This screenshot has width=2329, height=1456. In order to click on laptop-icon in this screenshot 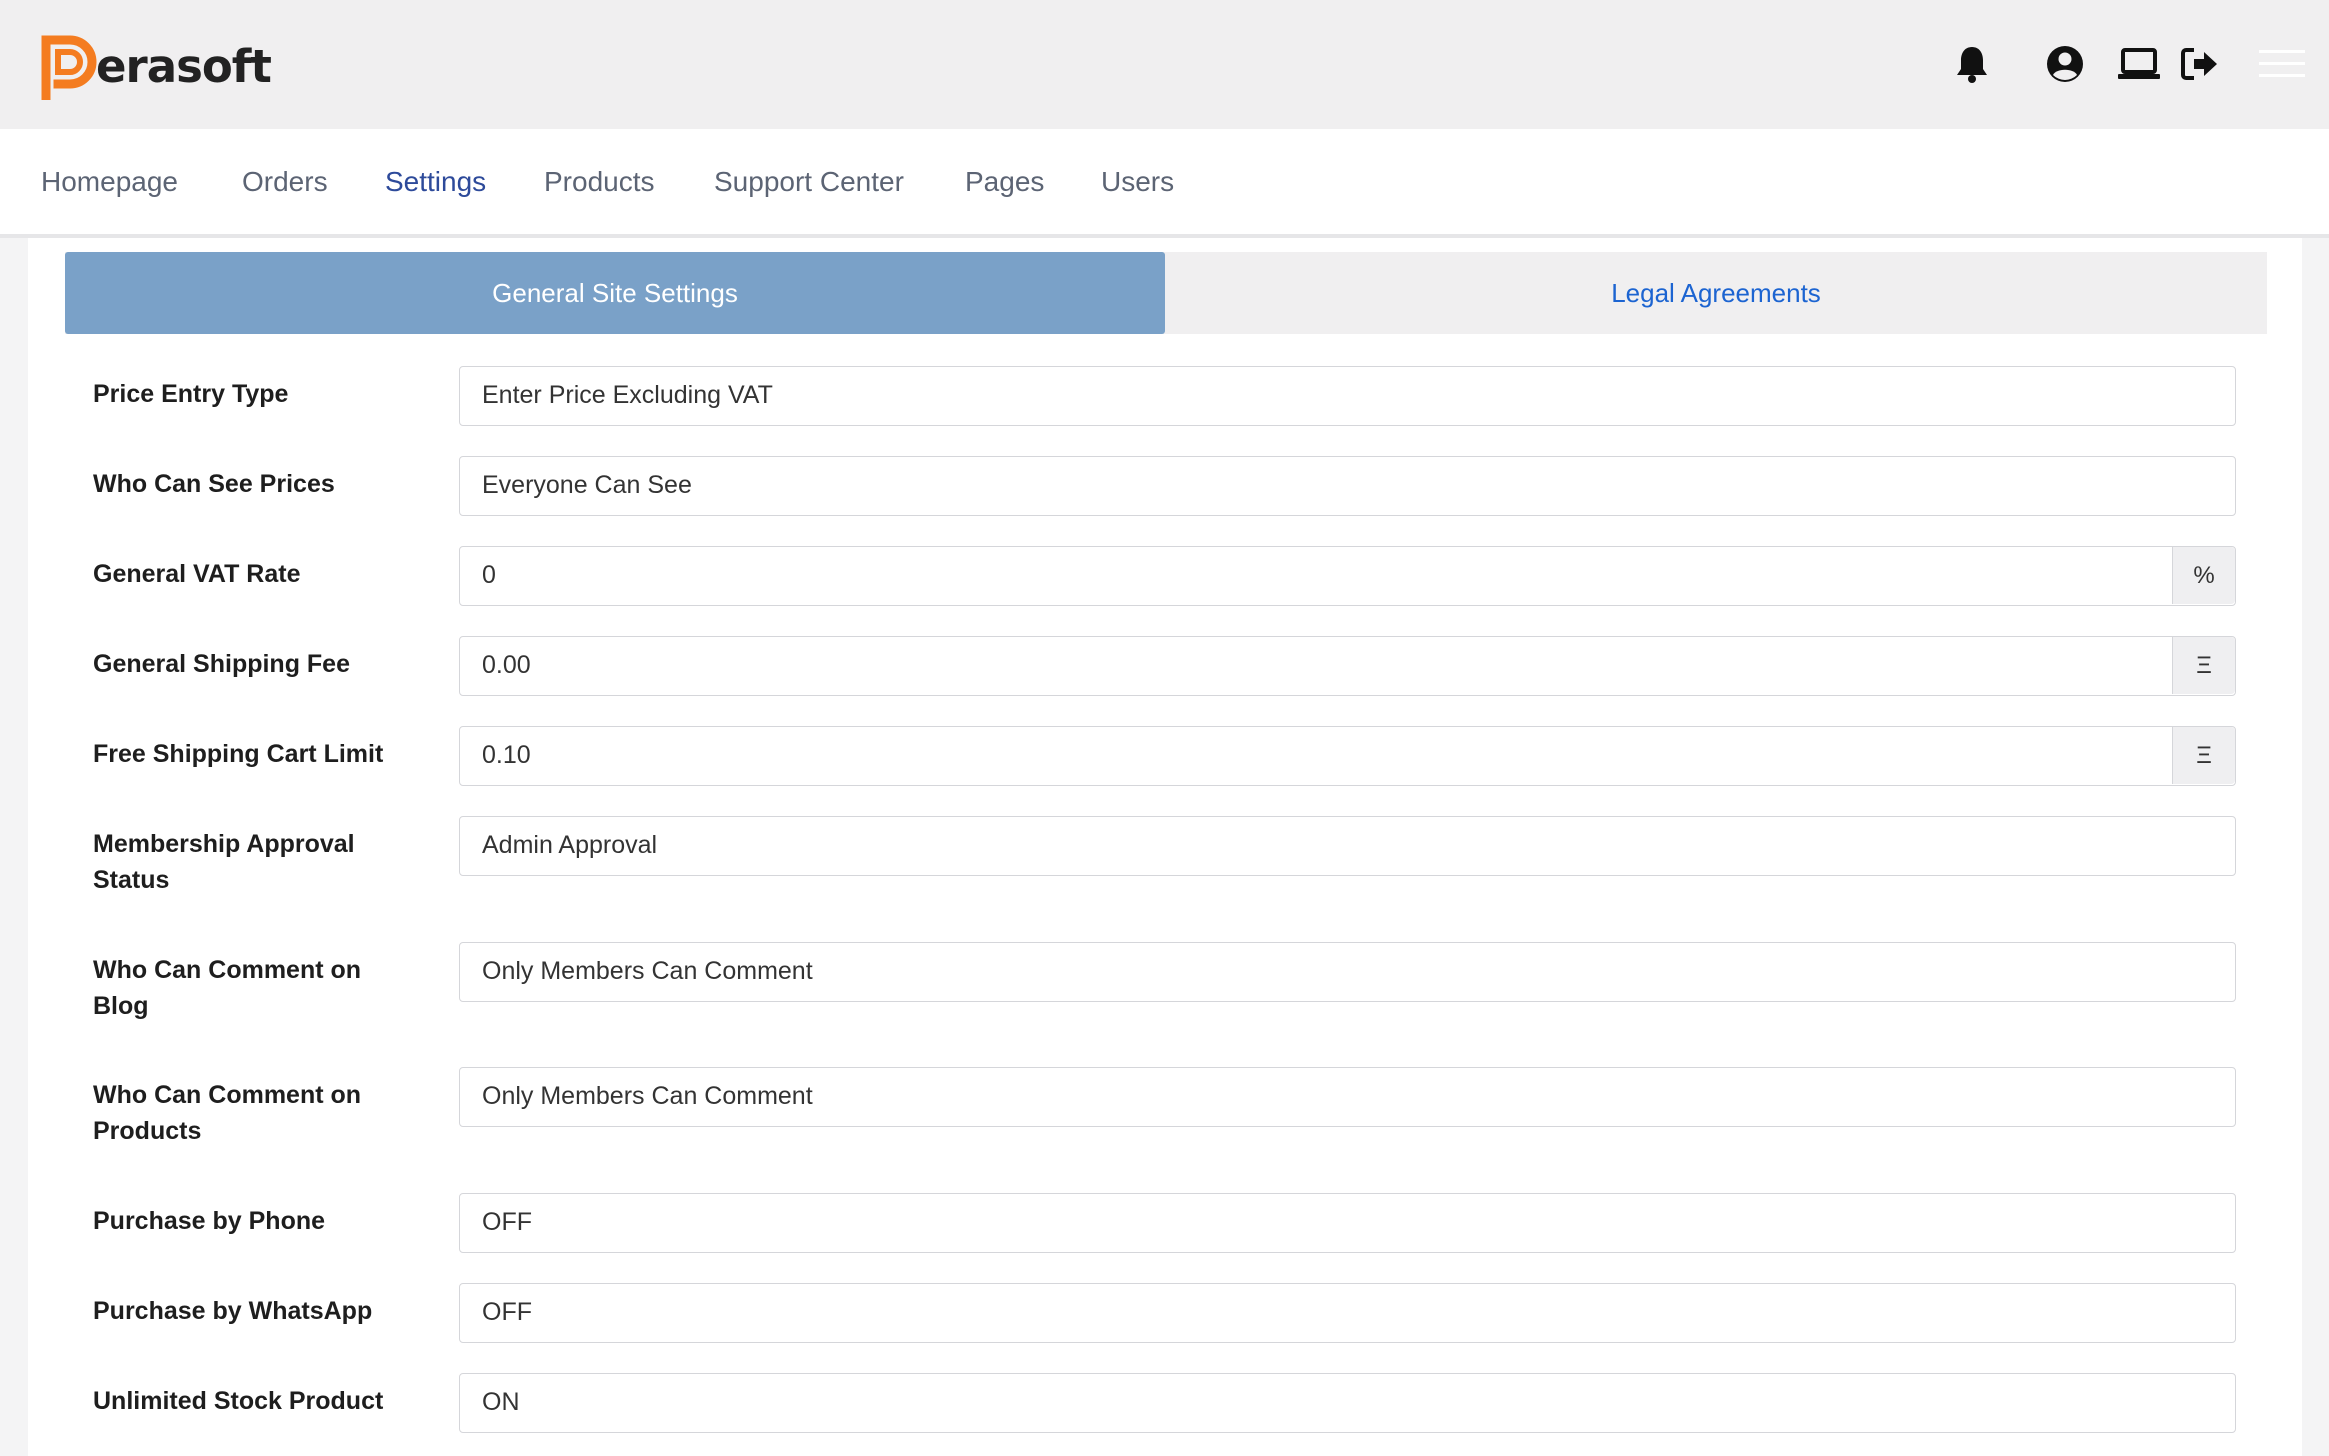, I will do `click(2139, 64)`.